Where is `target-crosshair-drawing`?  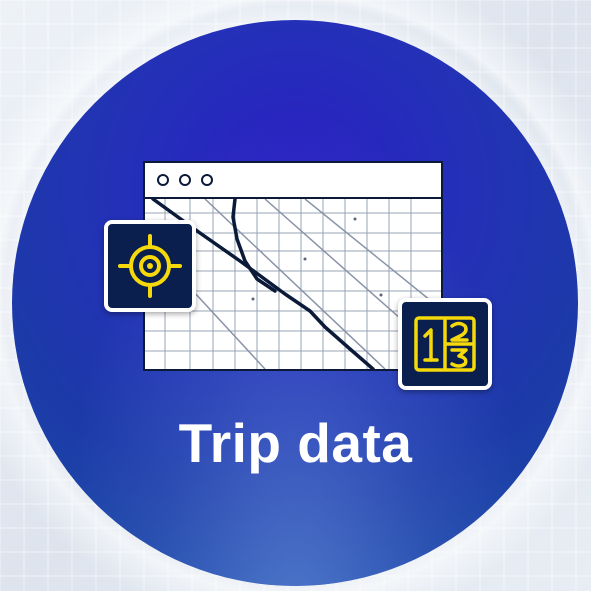
target-crosshair-drawing is located at coordinates (150, 266).